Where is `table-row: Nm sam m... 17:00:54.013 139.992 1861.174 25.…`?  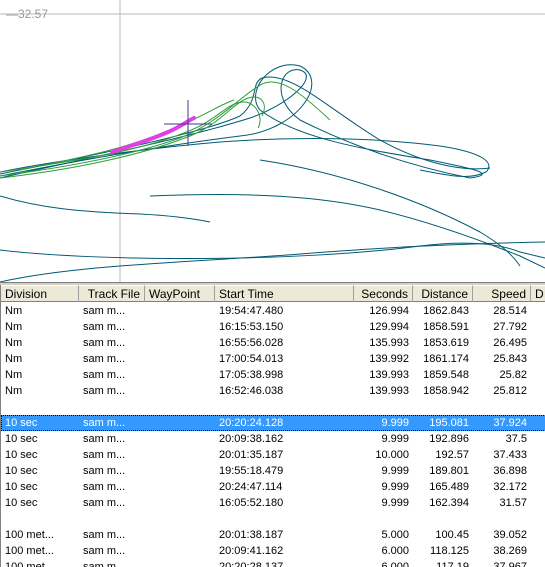
table-row: Nm sam m... 17:00:54.013 139.992 1861.174 25.… is located at coordinates (273, 359).